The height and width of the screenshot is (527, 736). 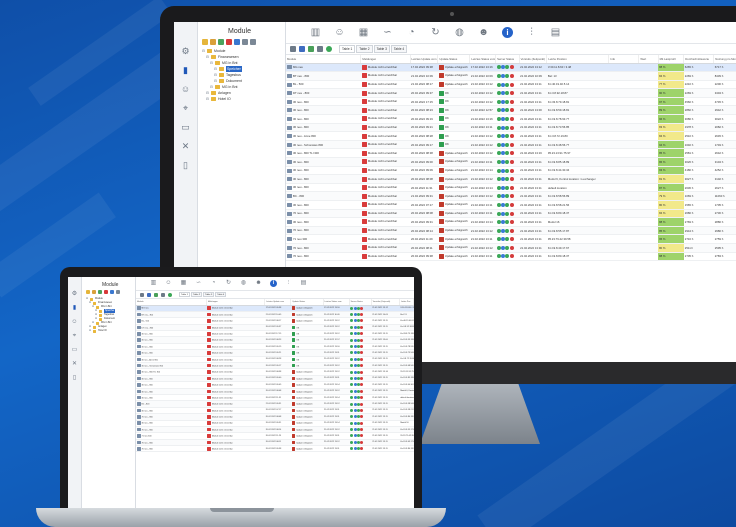 I want to click on user-icon: ☺, so click(x=74, y=322).